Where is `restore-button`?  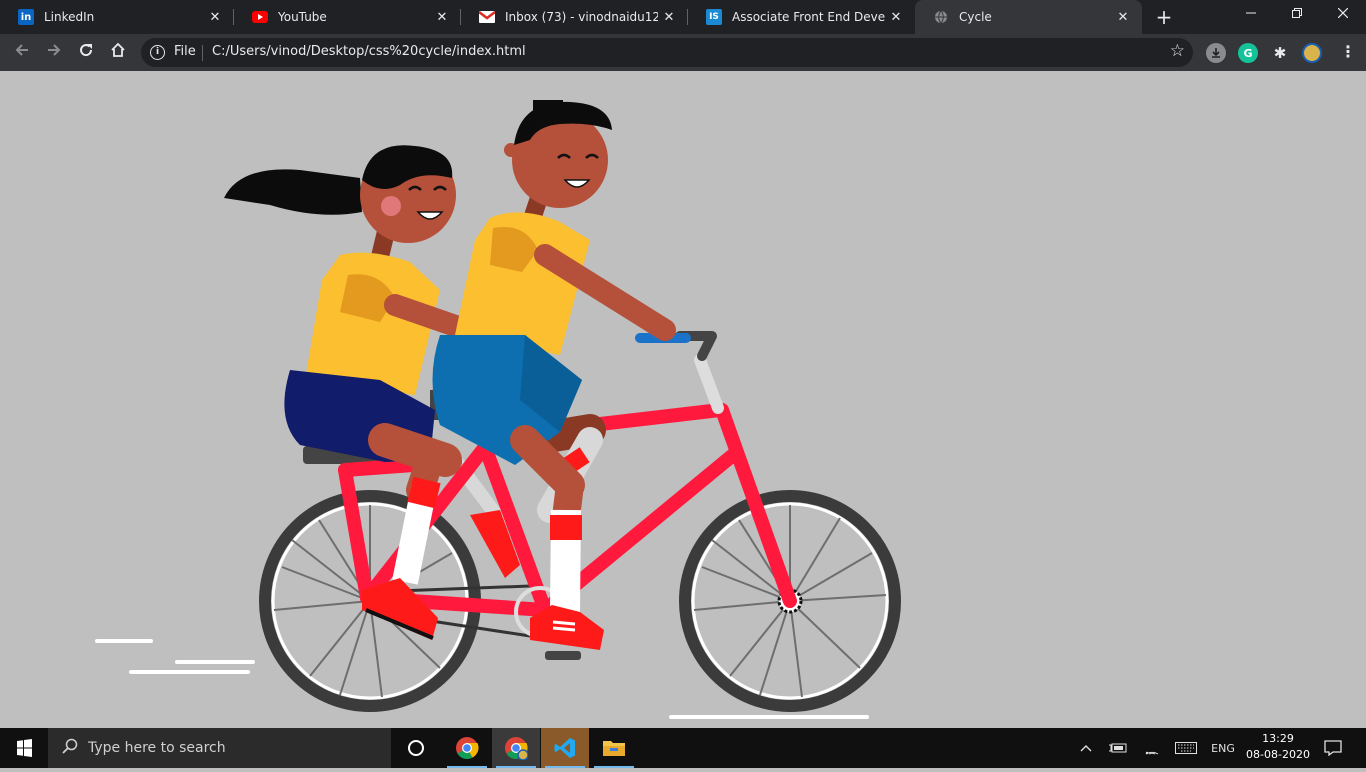
restore-button is located at coordinates (1297, 15).